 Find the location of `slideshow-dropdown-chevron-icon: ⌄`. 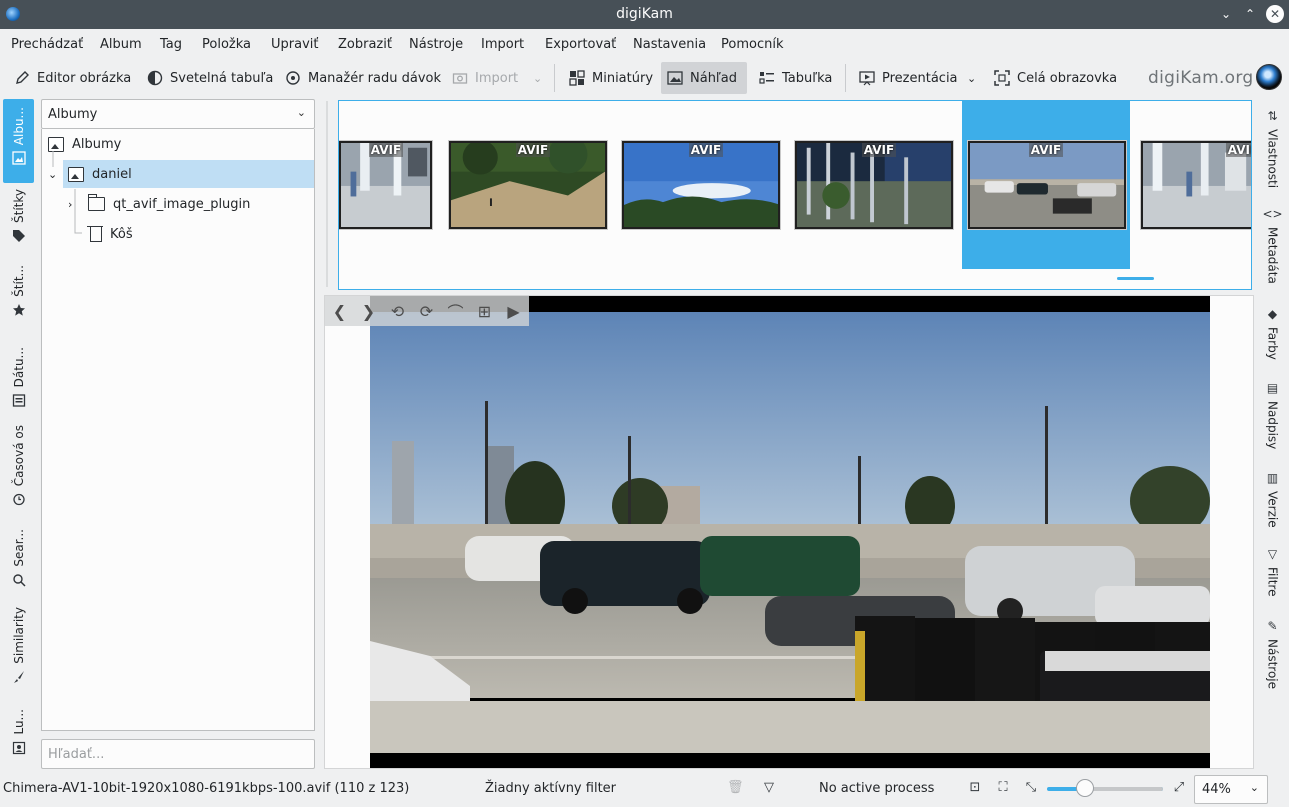

slideshow-dropdown-chevron-icon: ⌄ is located at coordinates (971, 78).